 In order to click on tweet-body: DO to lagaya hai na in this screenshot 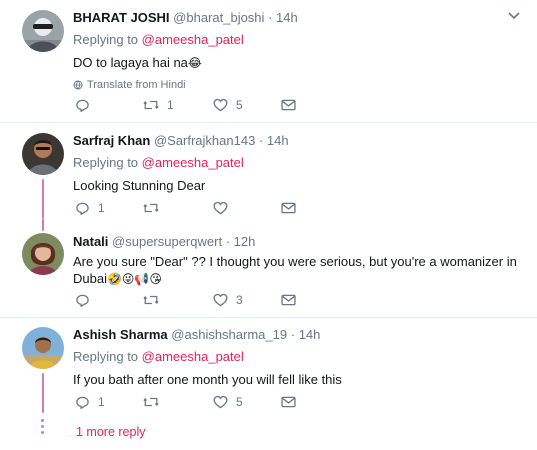, I will do `click(130, 62)`.